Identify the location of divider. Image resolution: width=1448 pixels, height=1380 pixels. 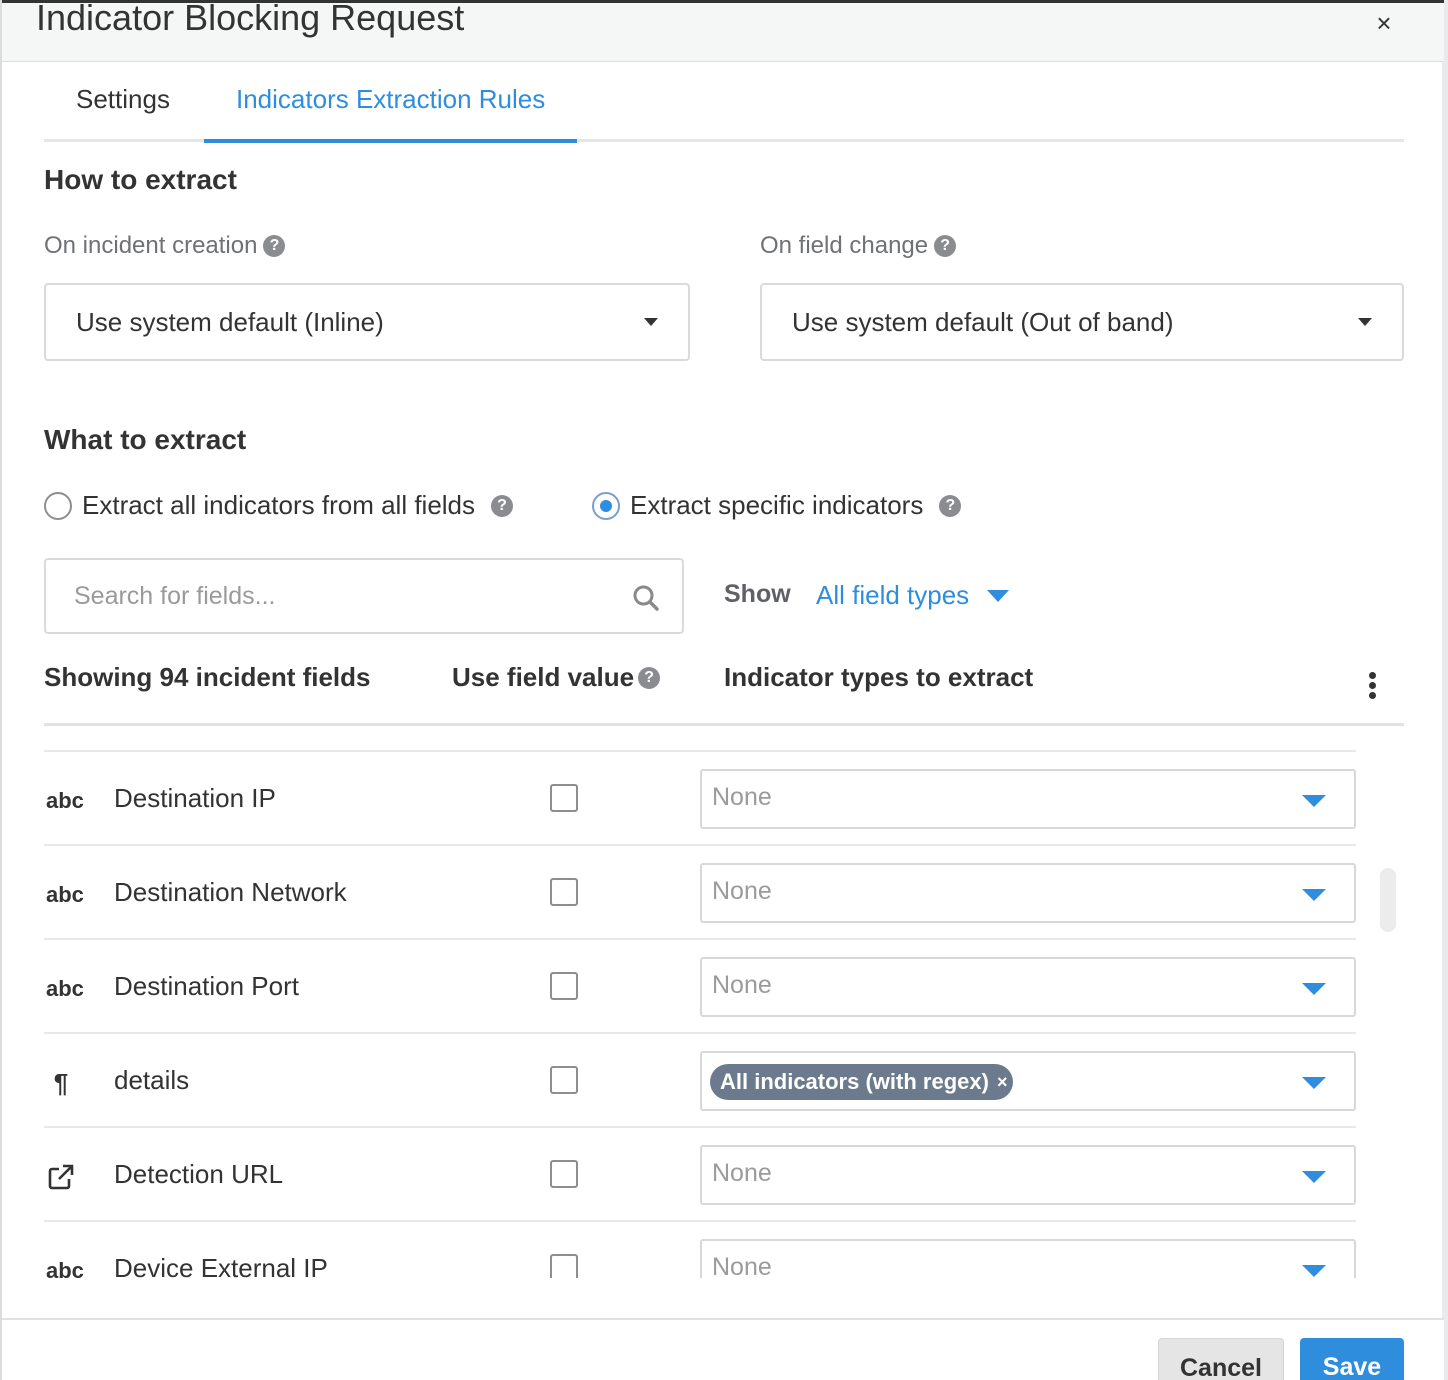
(724, 724).